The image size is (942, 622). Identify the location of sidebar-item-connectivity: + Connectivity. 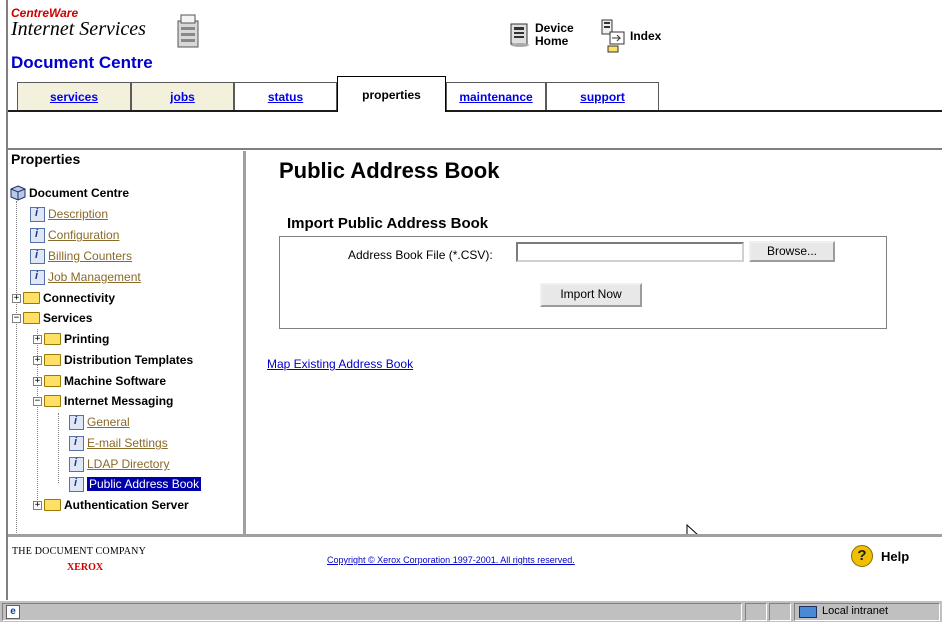
(63, 298).